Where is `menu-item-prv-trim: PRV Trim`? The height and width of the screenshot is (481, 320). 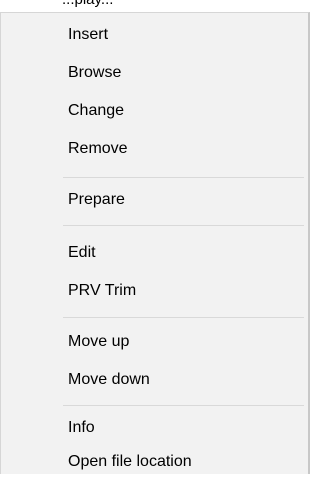
menu-item-prv-trim: PRV Trim is located at coordinates (154, 291).